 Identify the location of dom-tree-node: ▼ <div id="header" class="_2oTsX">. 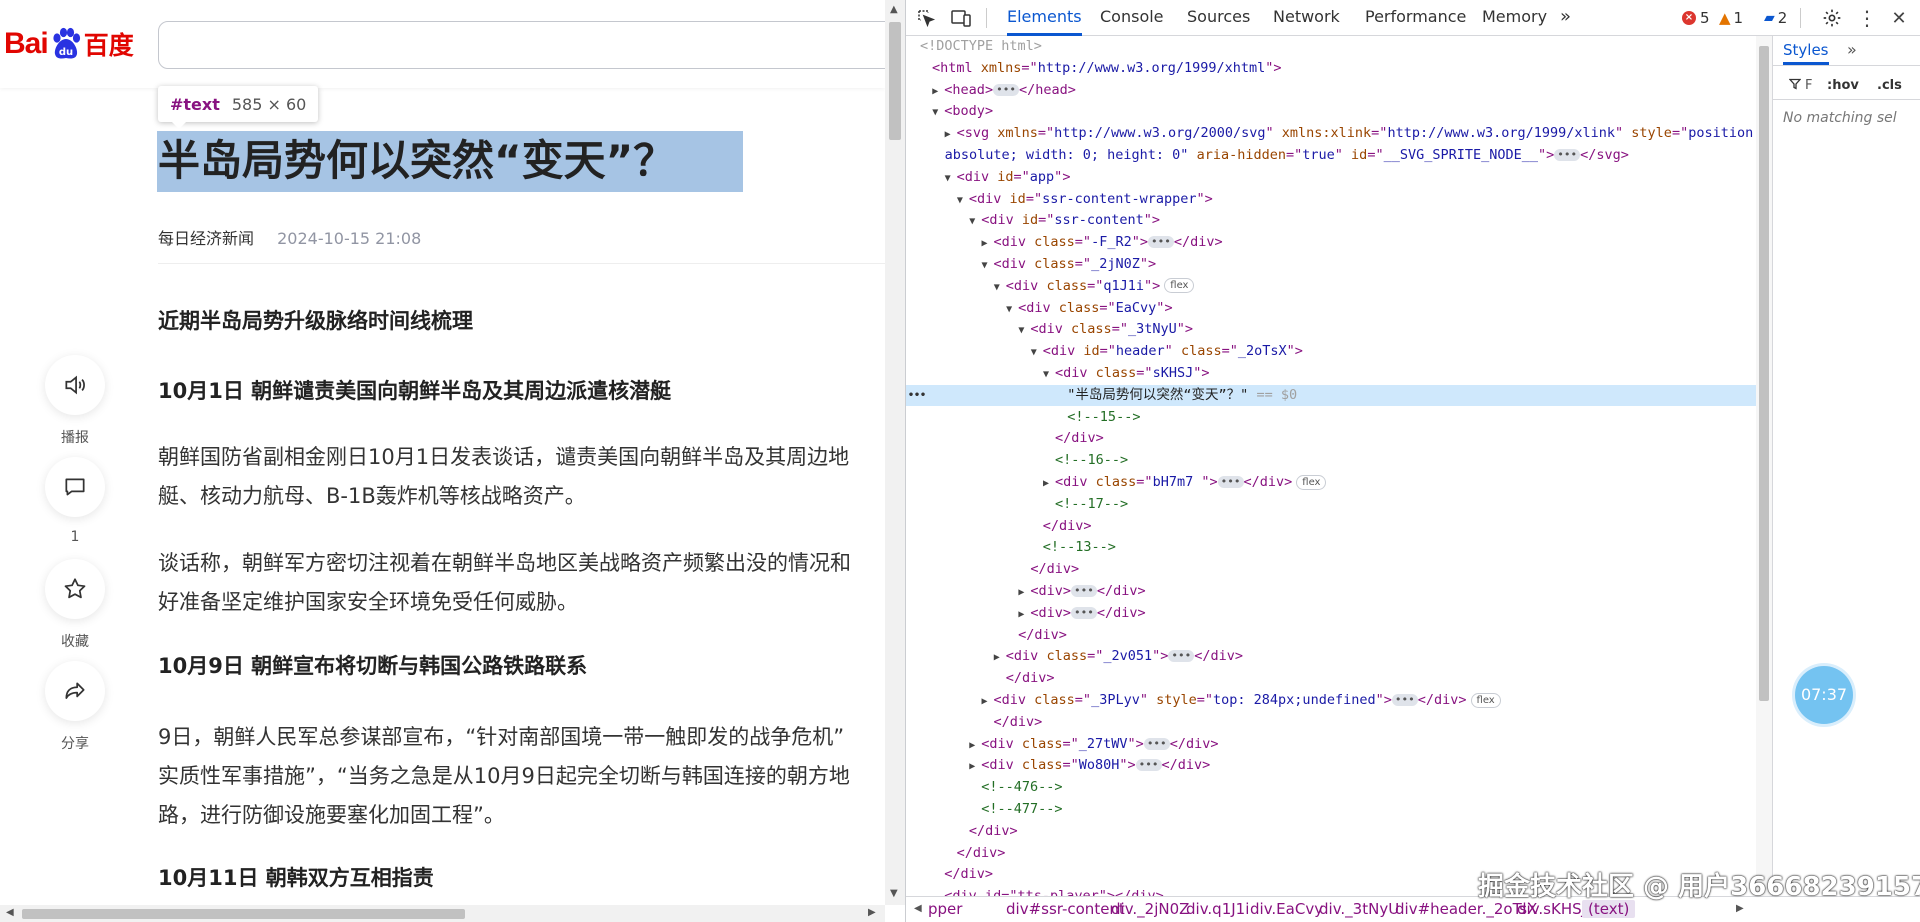
(1331, 351).